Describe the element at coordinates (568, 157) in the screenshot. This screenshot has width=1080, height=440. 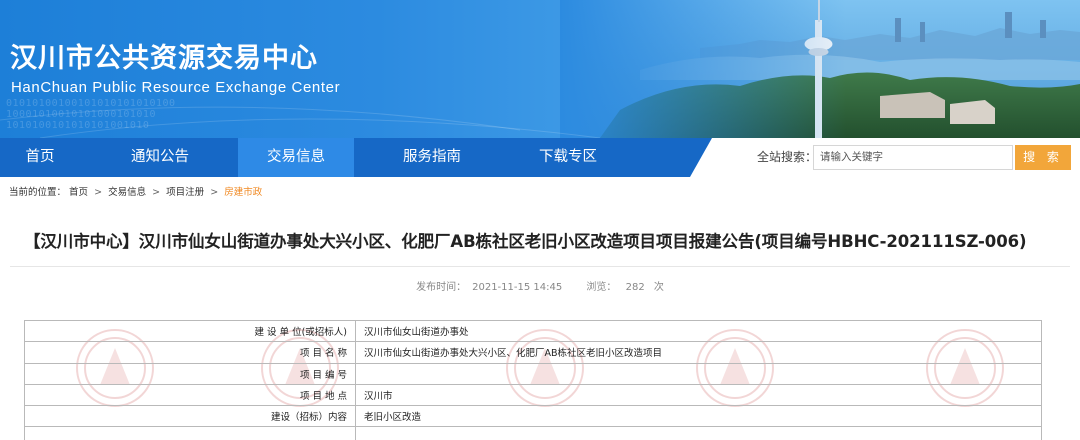
I see `nav-item-downloads: 下载专区` at that location.